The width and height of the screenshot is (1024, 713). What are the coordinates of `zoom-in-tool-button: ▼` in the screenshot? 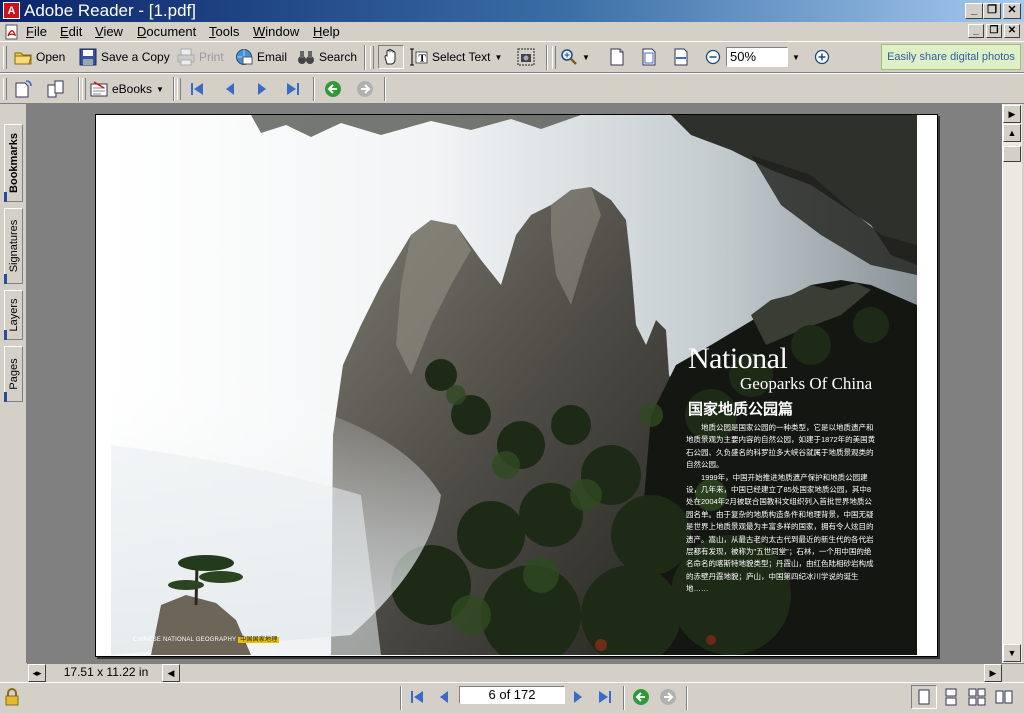 It's located at (575, 57).